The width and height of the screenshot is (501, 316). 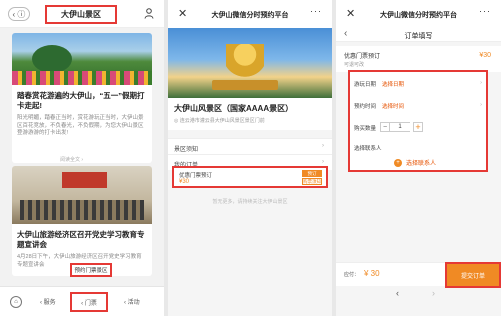 What do you see at coordinates (372, 273) in the screenshot?
I see `total-amount: ¥ 30` at bounding box center [372, 273].